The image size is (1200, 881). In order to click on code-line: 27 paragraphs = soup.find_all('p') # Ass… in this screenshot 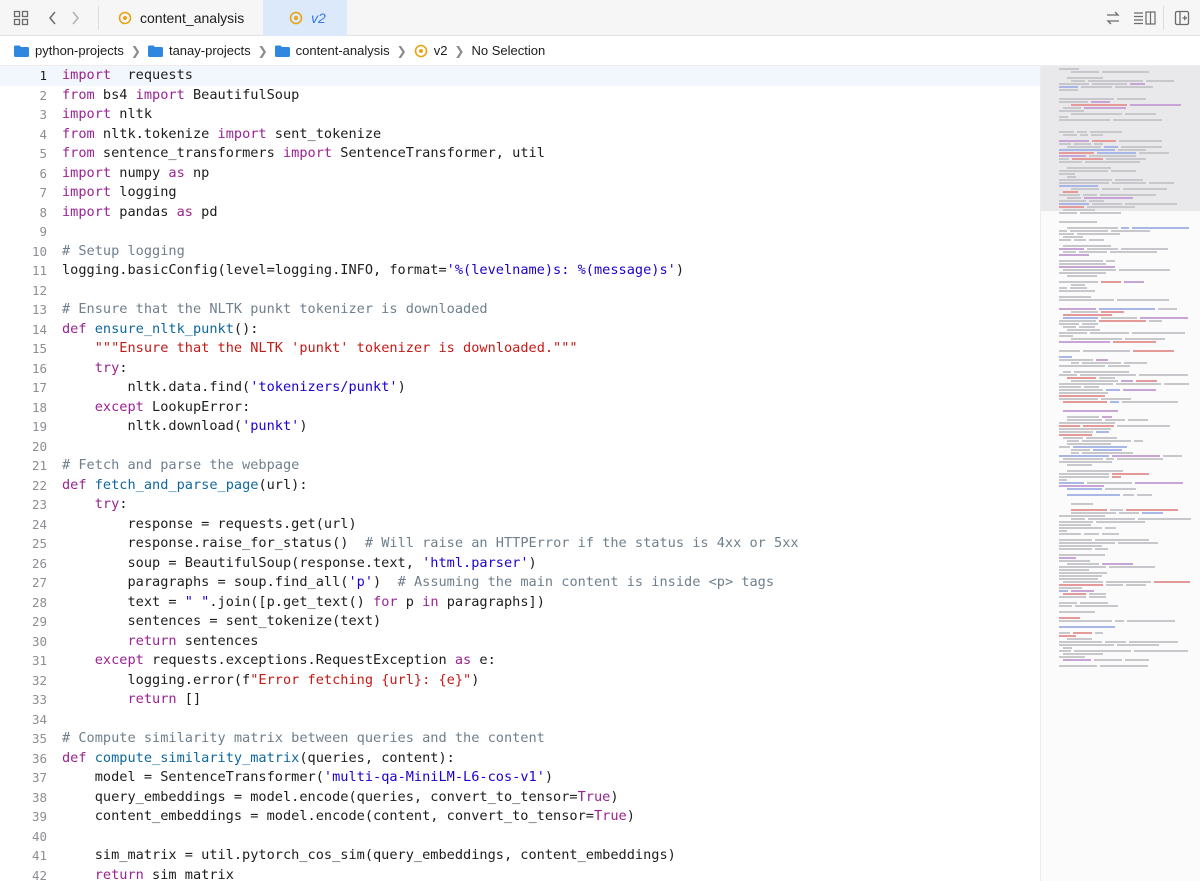, I will do `click(520, 583)`.